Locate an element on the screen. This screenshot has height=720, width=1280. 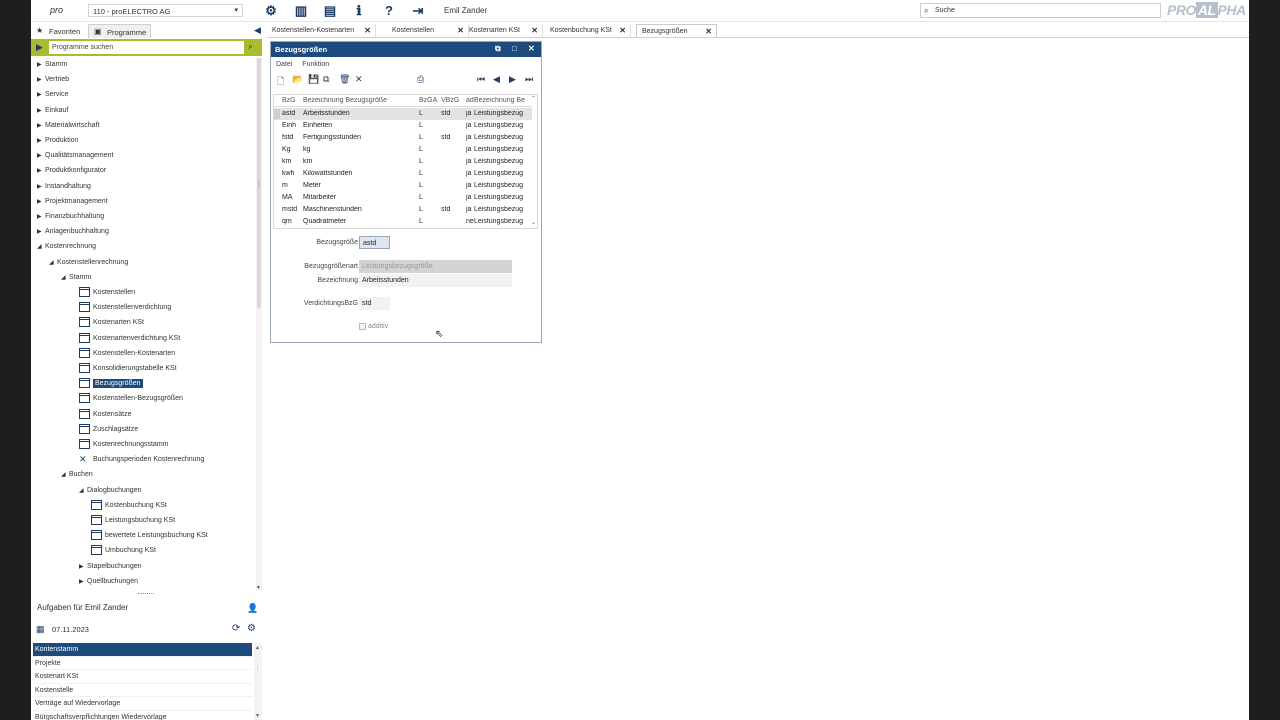
client-select: 110 - proELECTRO AG ▾ is located at coordinates (165, 10).